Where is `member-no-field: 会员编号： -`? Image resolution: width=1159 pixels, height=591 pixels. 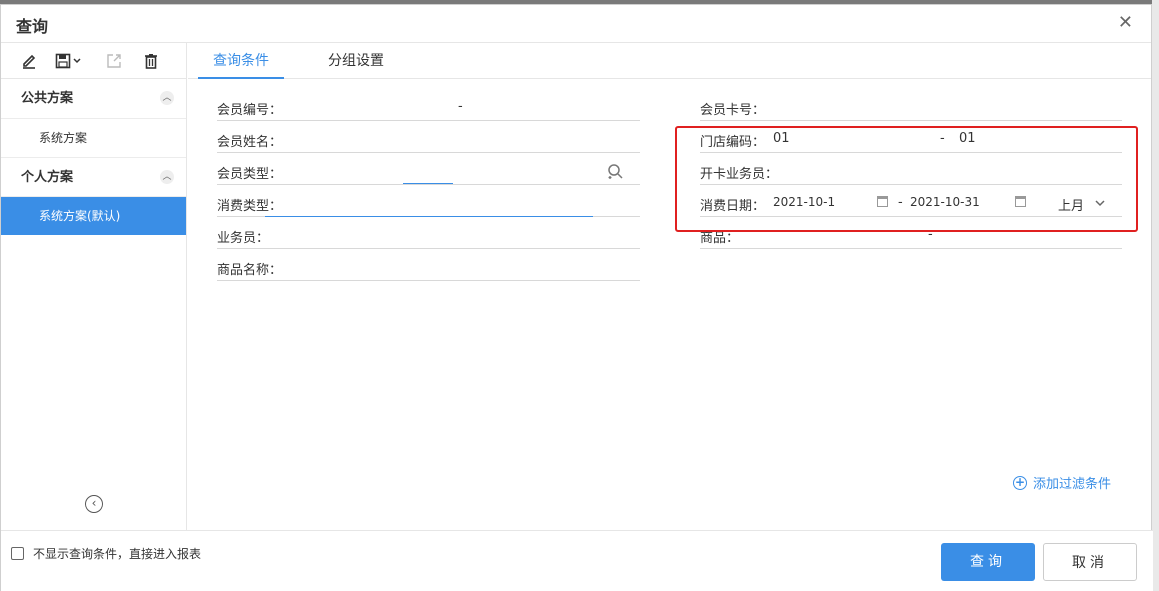 member-no-field: 会员编号： - is located at coordinates (428, 107).